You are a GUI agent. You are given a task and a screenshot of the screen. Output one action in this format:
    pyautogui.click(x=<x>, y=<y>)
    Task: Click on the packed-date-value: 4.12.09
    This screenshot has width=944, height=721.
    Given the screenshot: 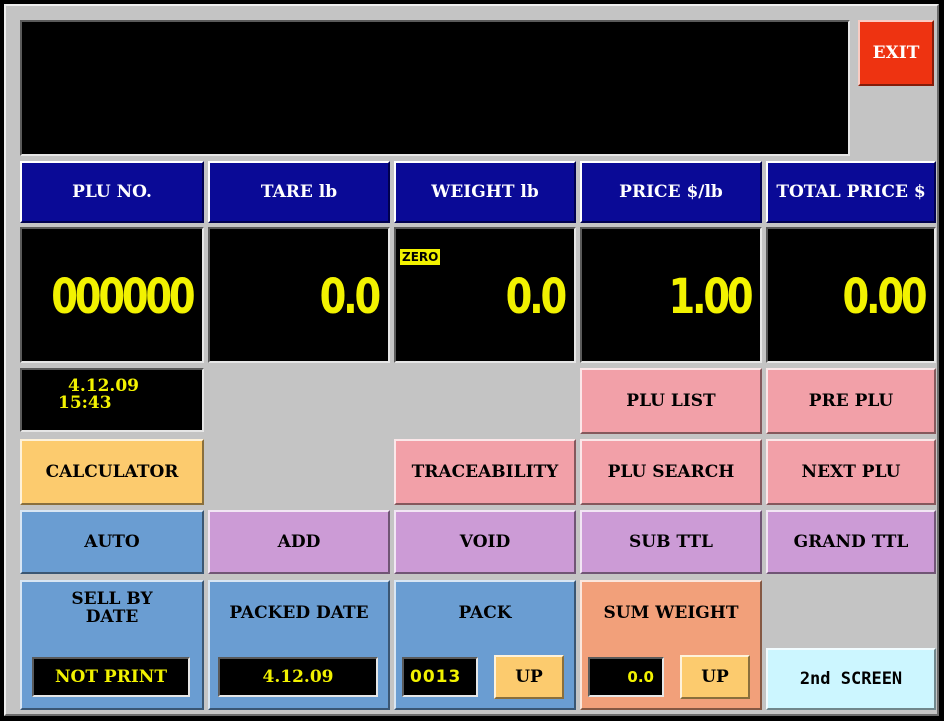 What is the action you would take?
    pyautogui.click(x=298, y=677)
    